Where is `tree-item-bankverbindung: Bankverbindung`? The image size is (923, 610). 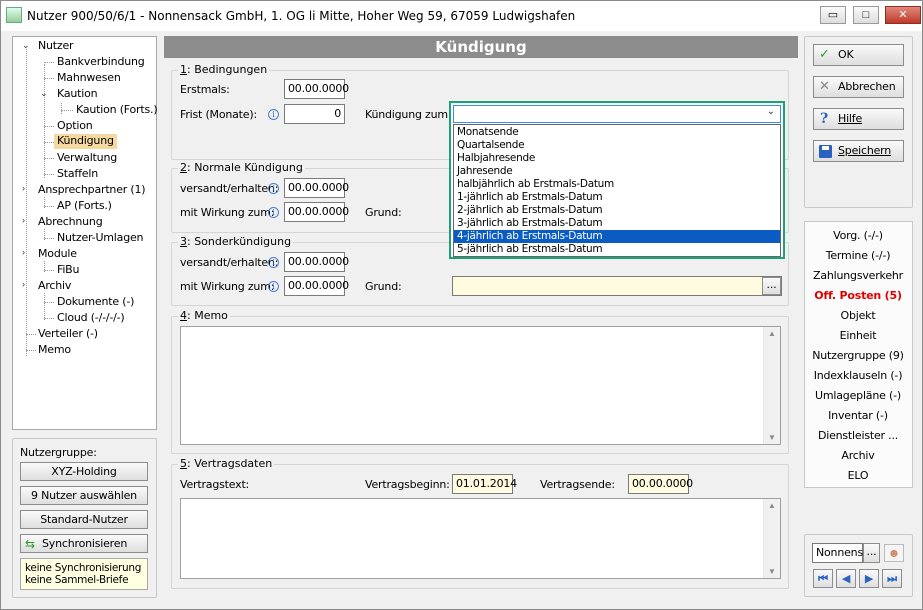 tree-item-bankverbindung: Bankverbindung is located at coordinates (101, 61).